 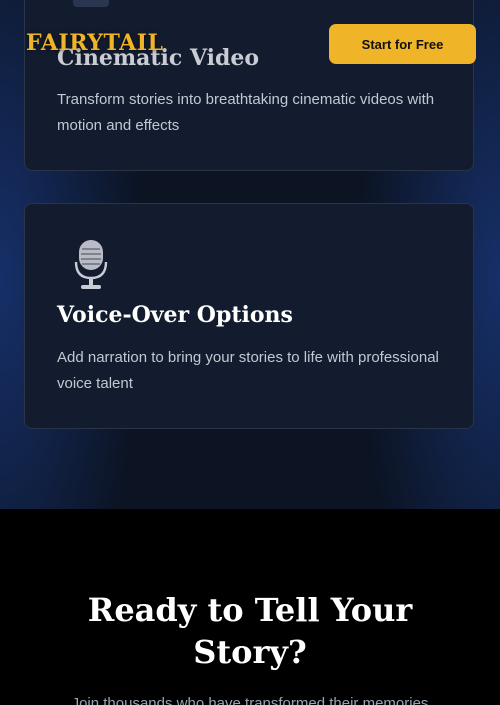 I want to click on microphone-icon, so click(x=91, y=264).